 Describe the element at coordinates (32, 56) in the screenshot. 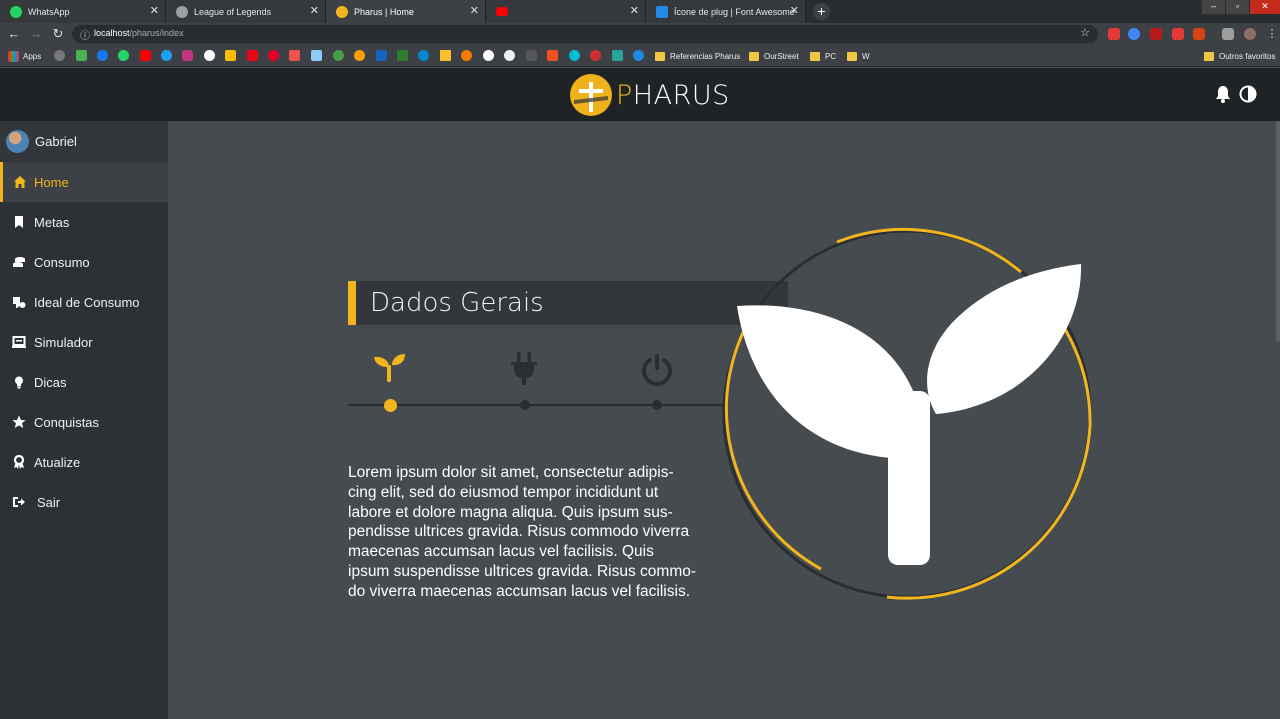

I see `bookmark-label: Apps` at that location.